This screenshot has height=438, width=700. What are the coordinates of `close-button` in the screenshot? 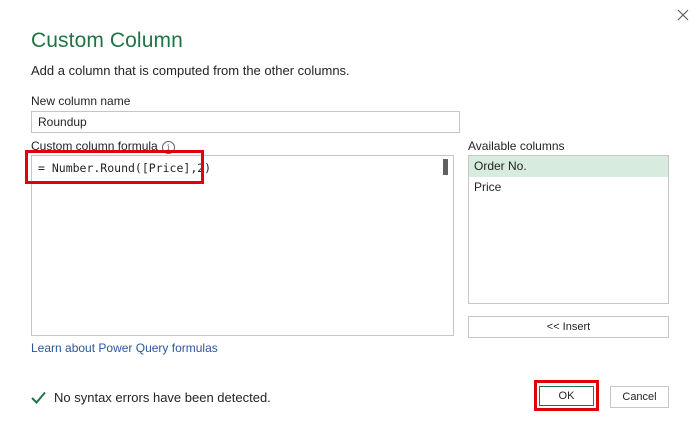 It's located at (683, 15).